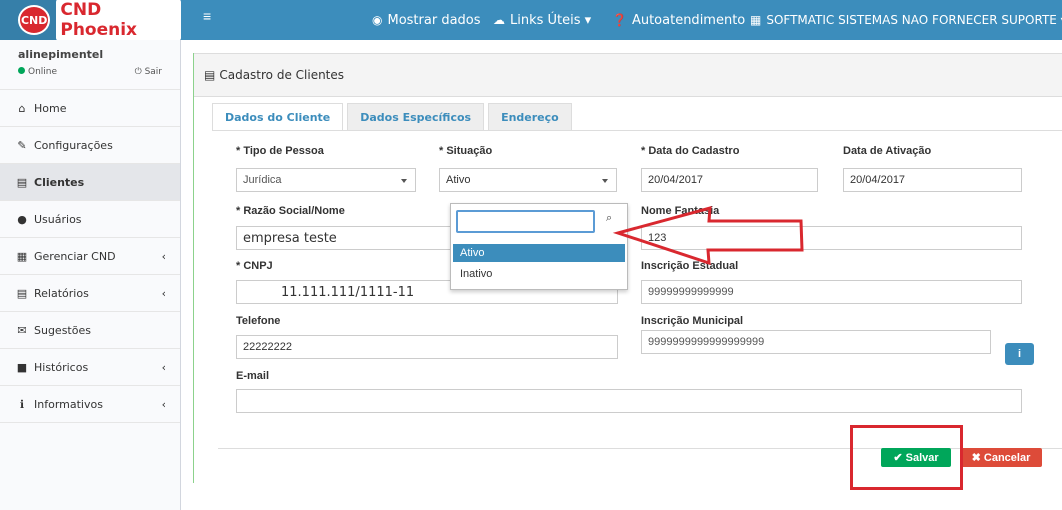 The image size is (1062, 510). What do you see at coordinates (254, 266) in the screenshot?
I see `cnpj-label: * CNPJ` at bounding box center [254, 266].